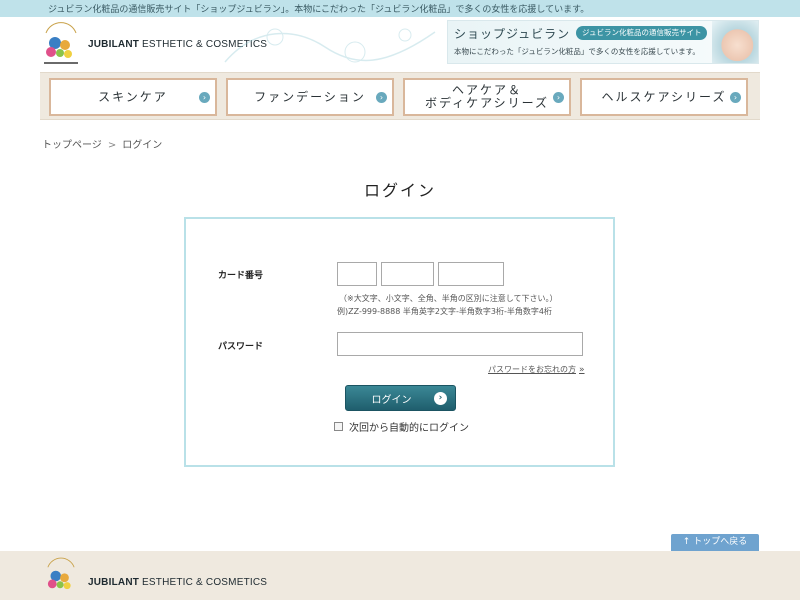  What do you see at coordinates (512, 34) in the screenshot?
I see `banner-title: ショップジュビラン` at bounding box center [512, 34].